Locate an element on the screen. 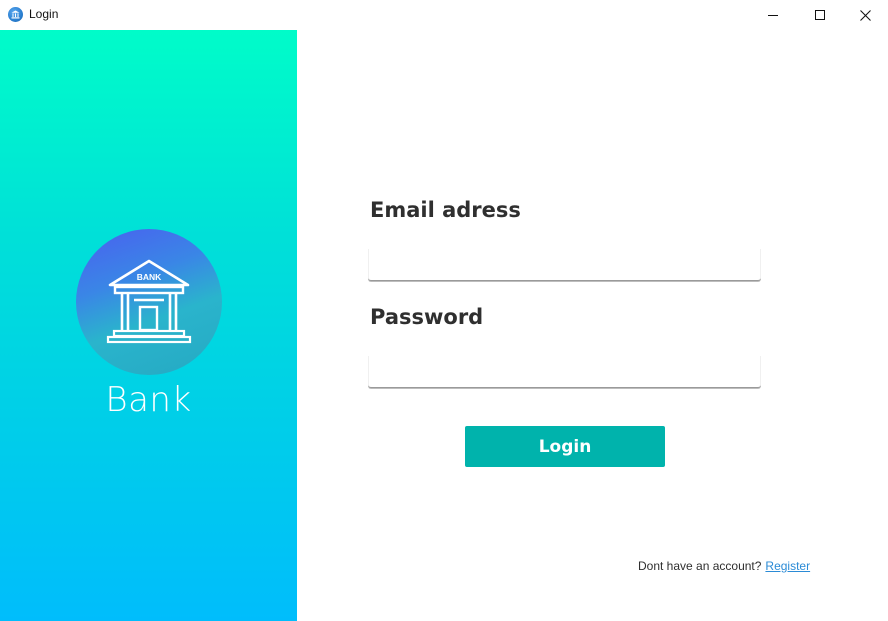  close-icon is located at coordinates (865, 15).